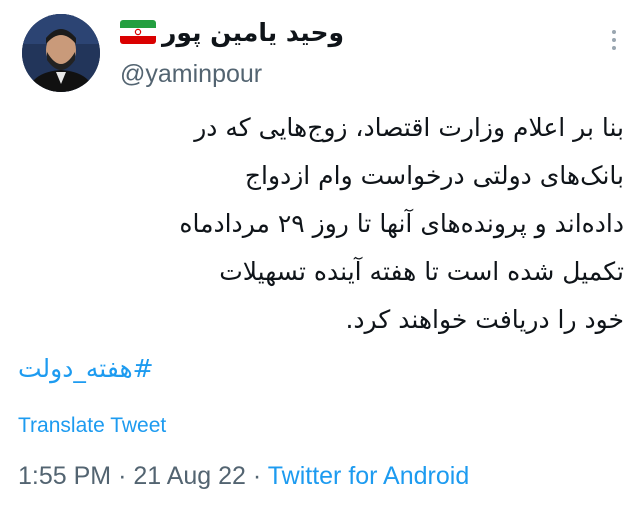  Describe the element at coordinates (484, 319) in the screenshot. I see `tweet-text-line: خود را دریافت خواهند کرد.` at that location.